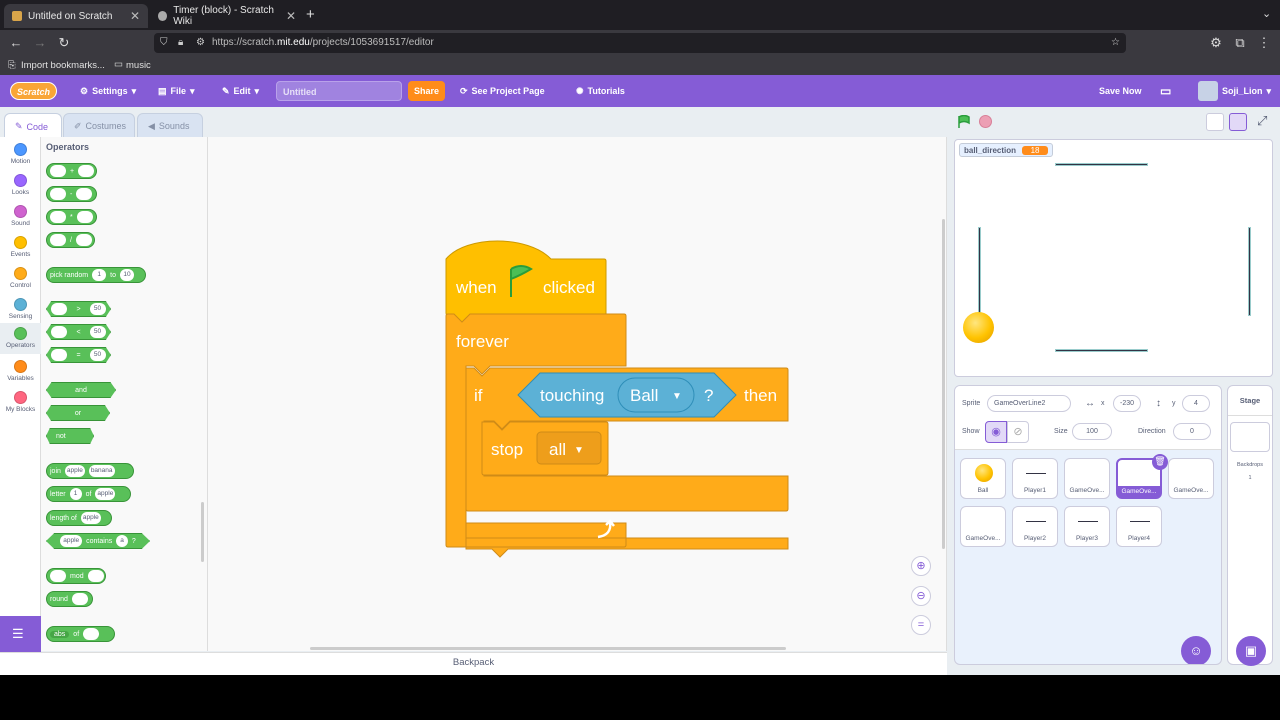 The width and height of the screenshot is (1280, 720). What do you see at coordinates (176, 91) in the screenshot?
I see `file-menu: ▤ File ▾` at bounding box center [176, 91].